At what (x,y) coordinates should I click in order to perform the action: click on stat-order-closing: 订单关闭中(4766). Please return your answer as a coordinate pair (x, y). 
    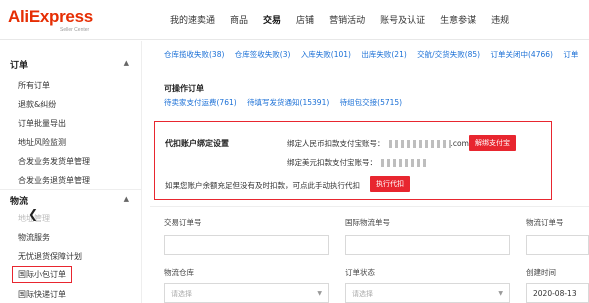
    Looking at the image, I should click on (522, 54).